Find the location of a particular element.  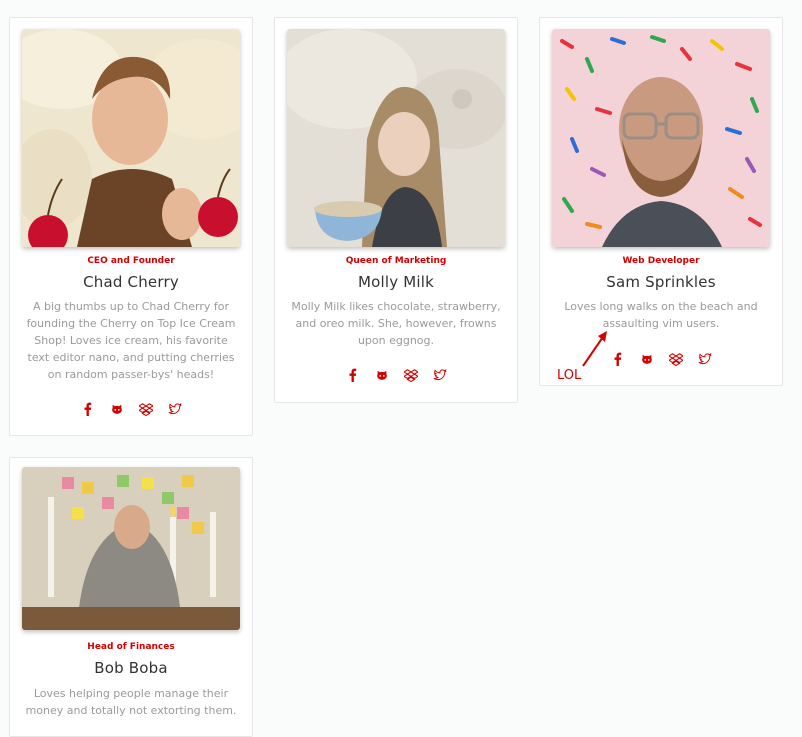

role-label: Head of Finances is located at coordinates (131, 647).